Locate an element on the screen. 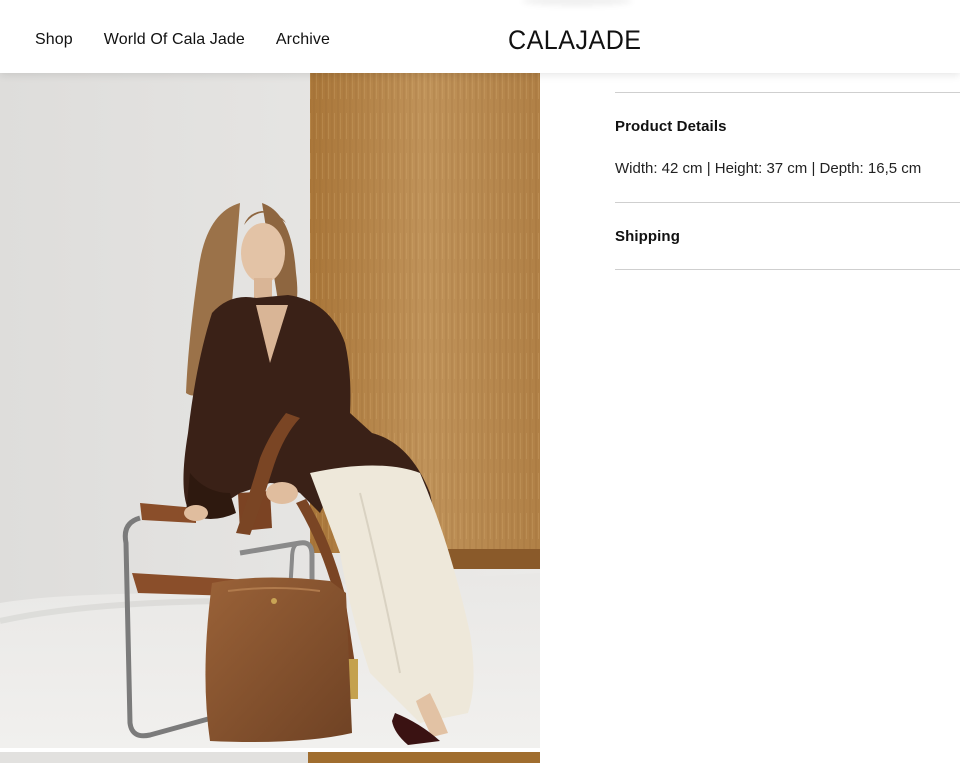 The width and height of the screenshot is (960, 763). nav-archive-link: Archive is located at coordinates (303, 40).